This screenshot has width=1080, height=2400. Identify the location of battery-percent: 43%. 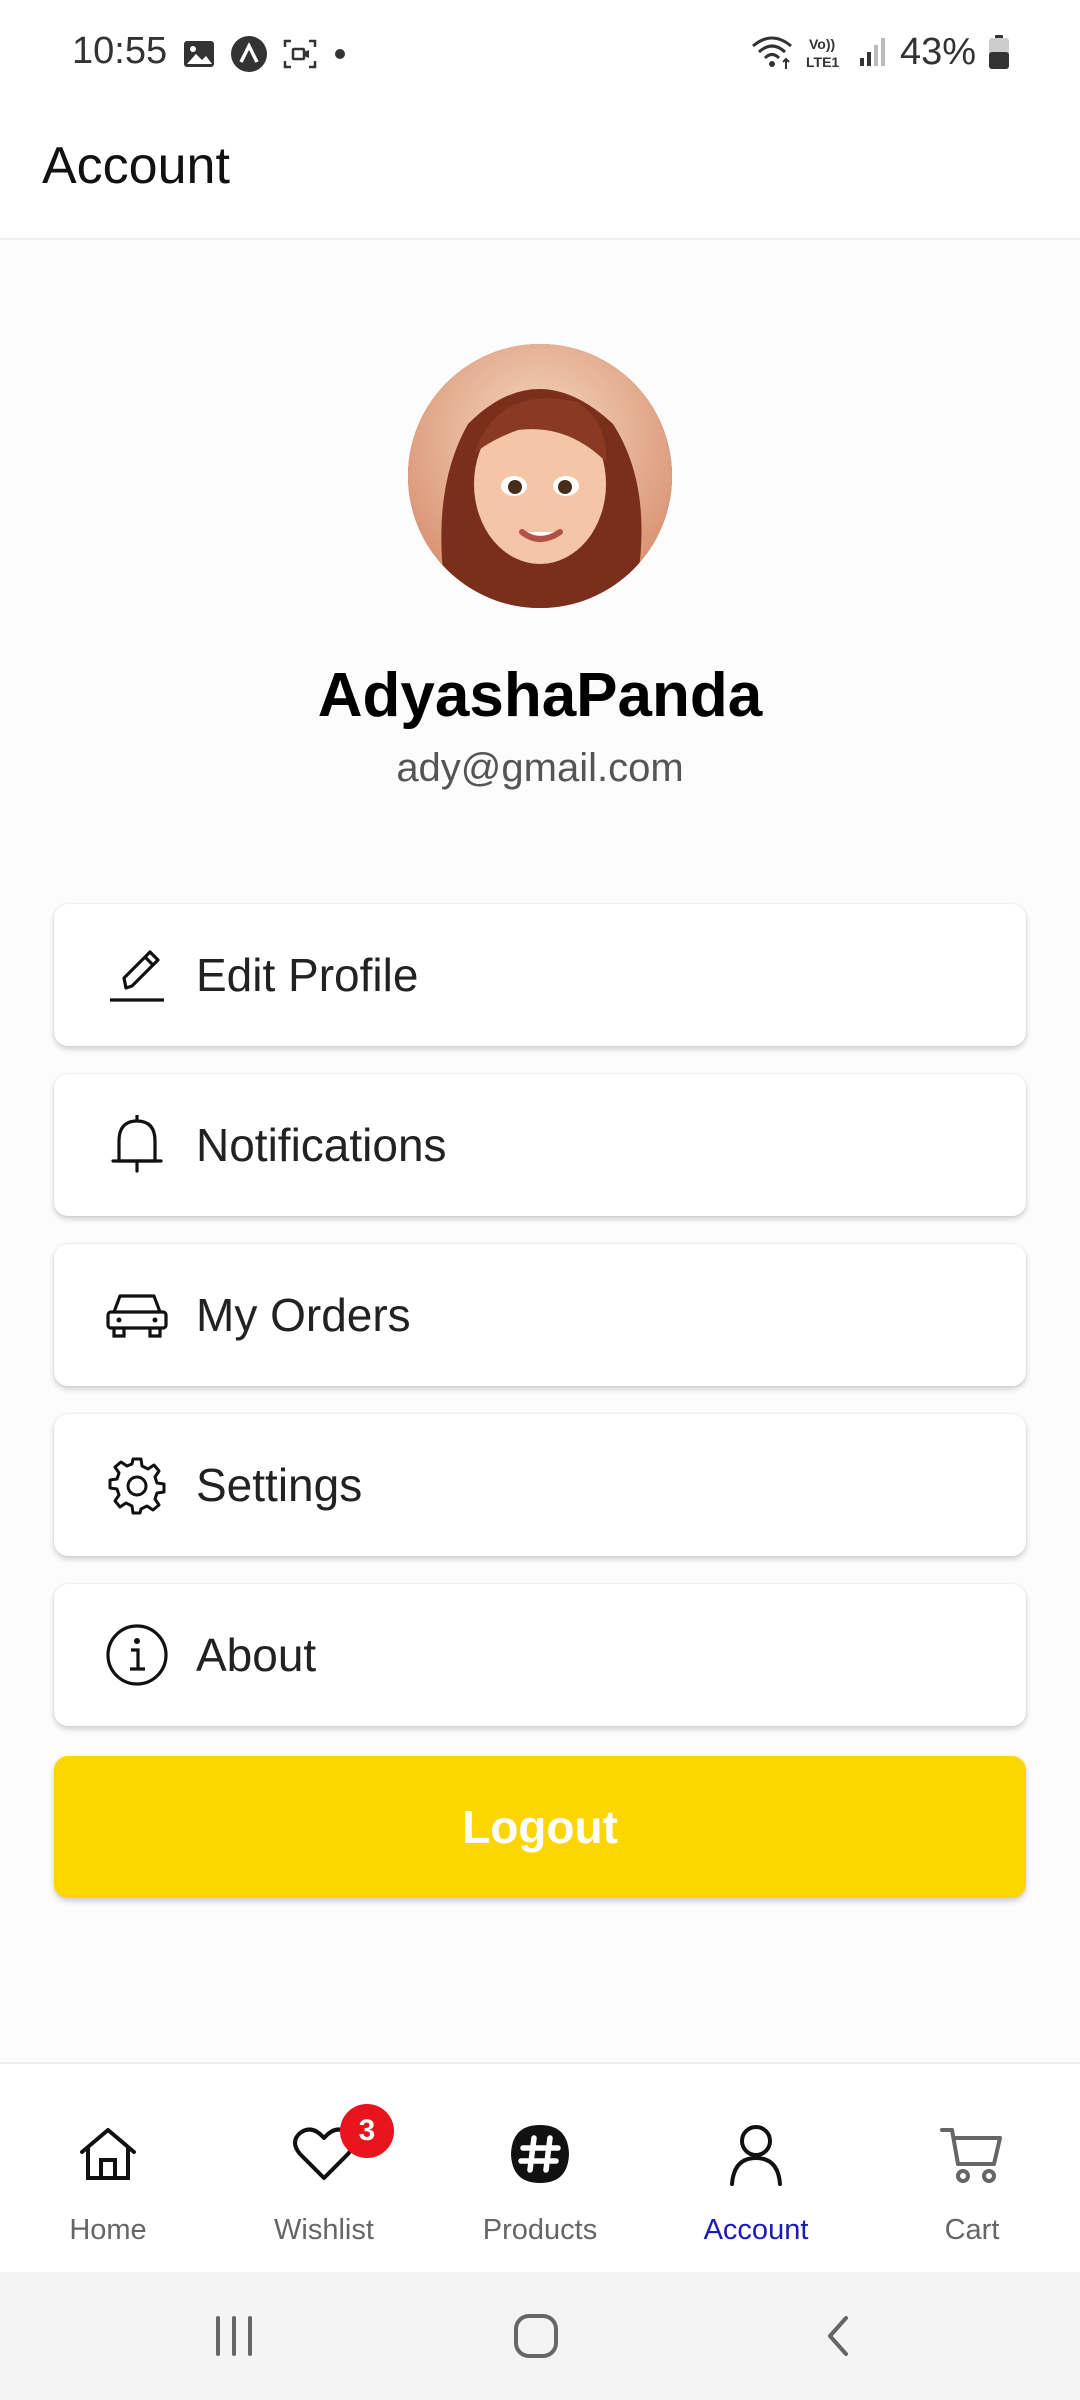
(937, 51).